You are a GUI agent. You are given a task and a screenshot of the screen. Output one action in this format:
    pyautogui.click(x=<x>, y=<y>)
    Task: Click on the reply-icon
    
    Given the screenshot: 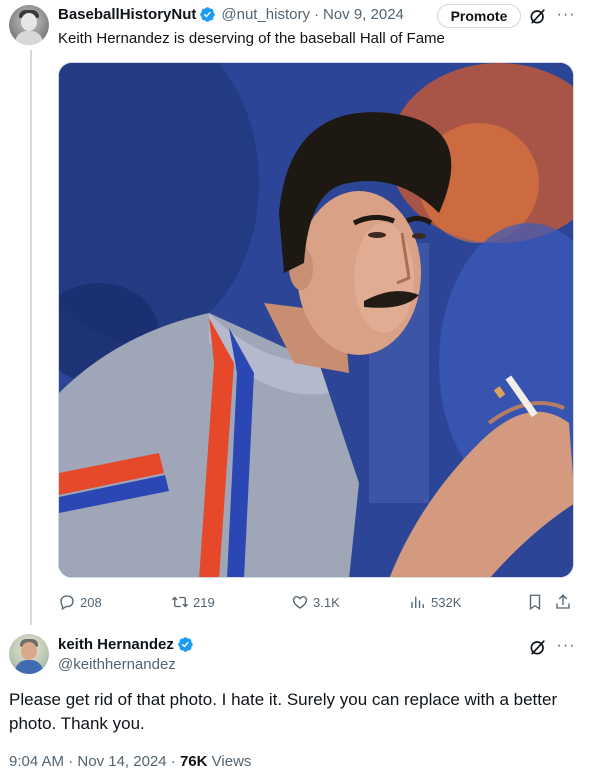 What is the action you would take?
    pyautogui.click(x=67, y=602)
    